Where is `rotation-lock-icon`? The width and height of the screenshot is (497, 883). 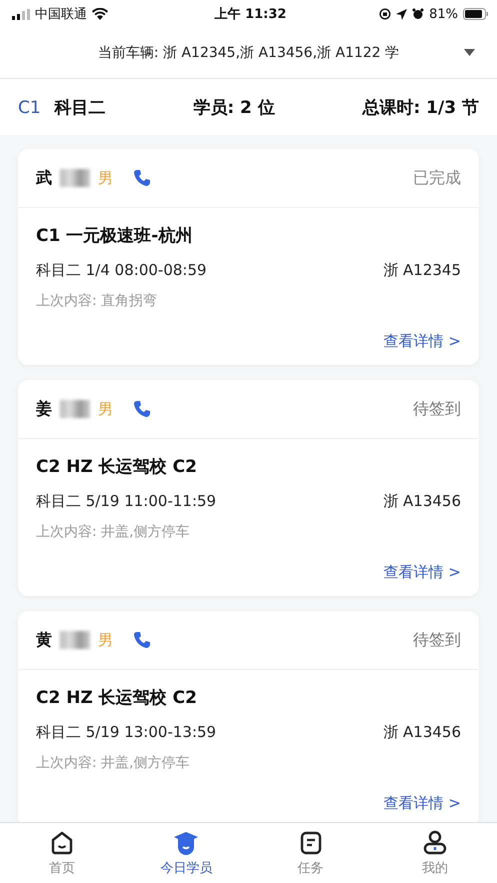
rotation-lock-icon is located at coordinates (385, 14).